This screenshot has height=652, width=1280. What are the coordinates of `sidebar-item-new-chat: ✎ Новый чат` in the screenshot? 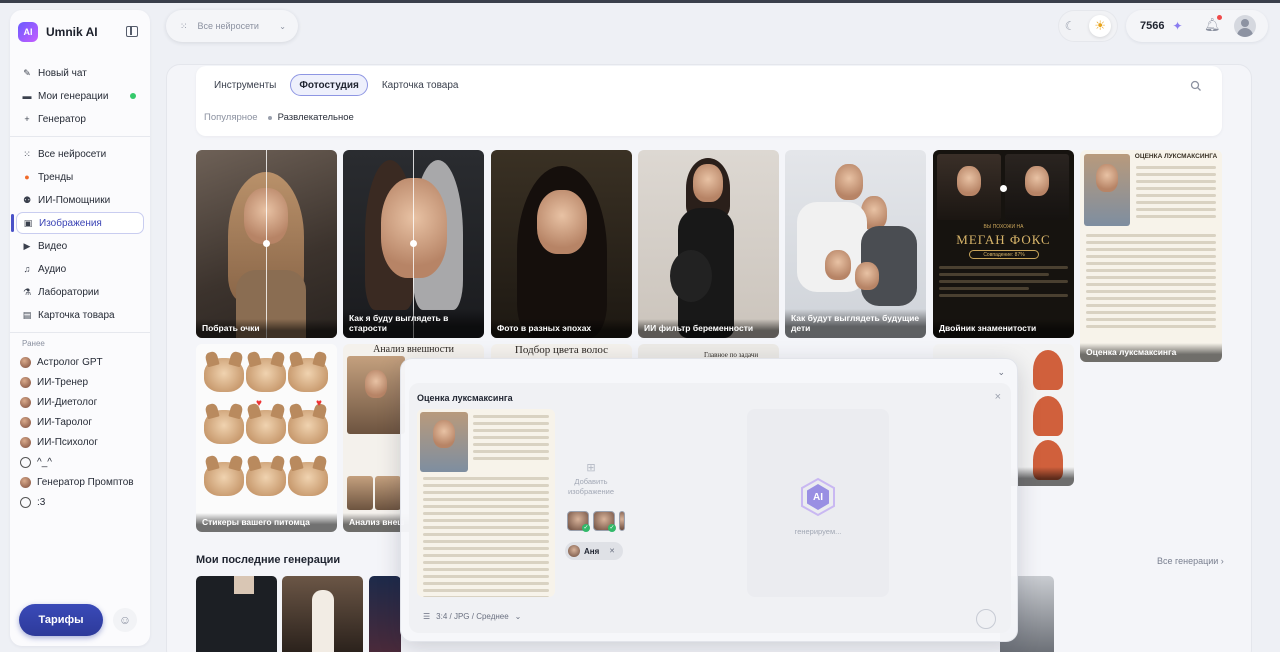 It's located at (80, 73).